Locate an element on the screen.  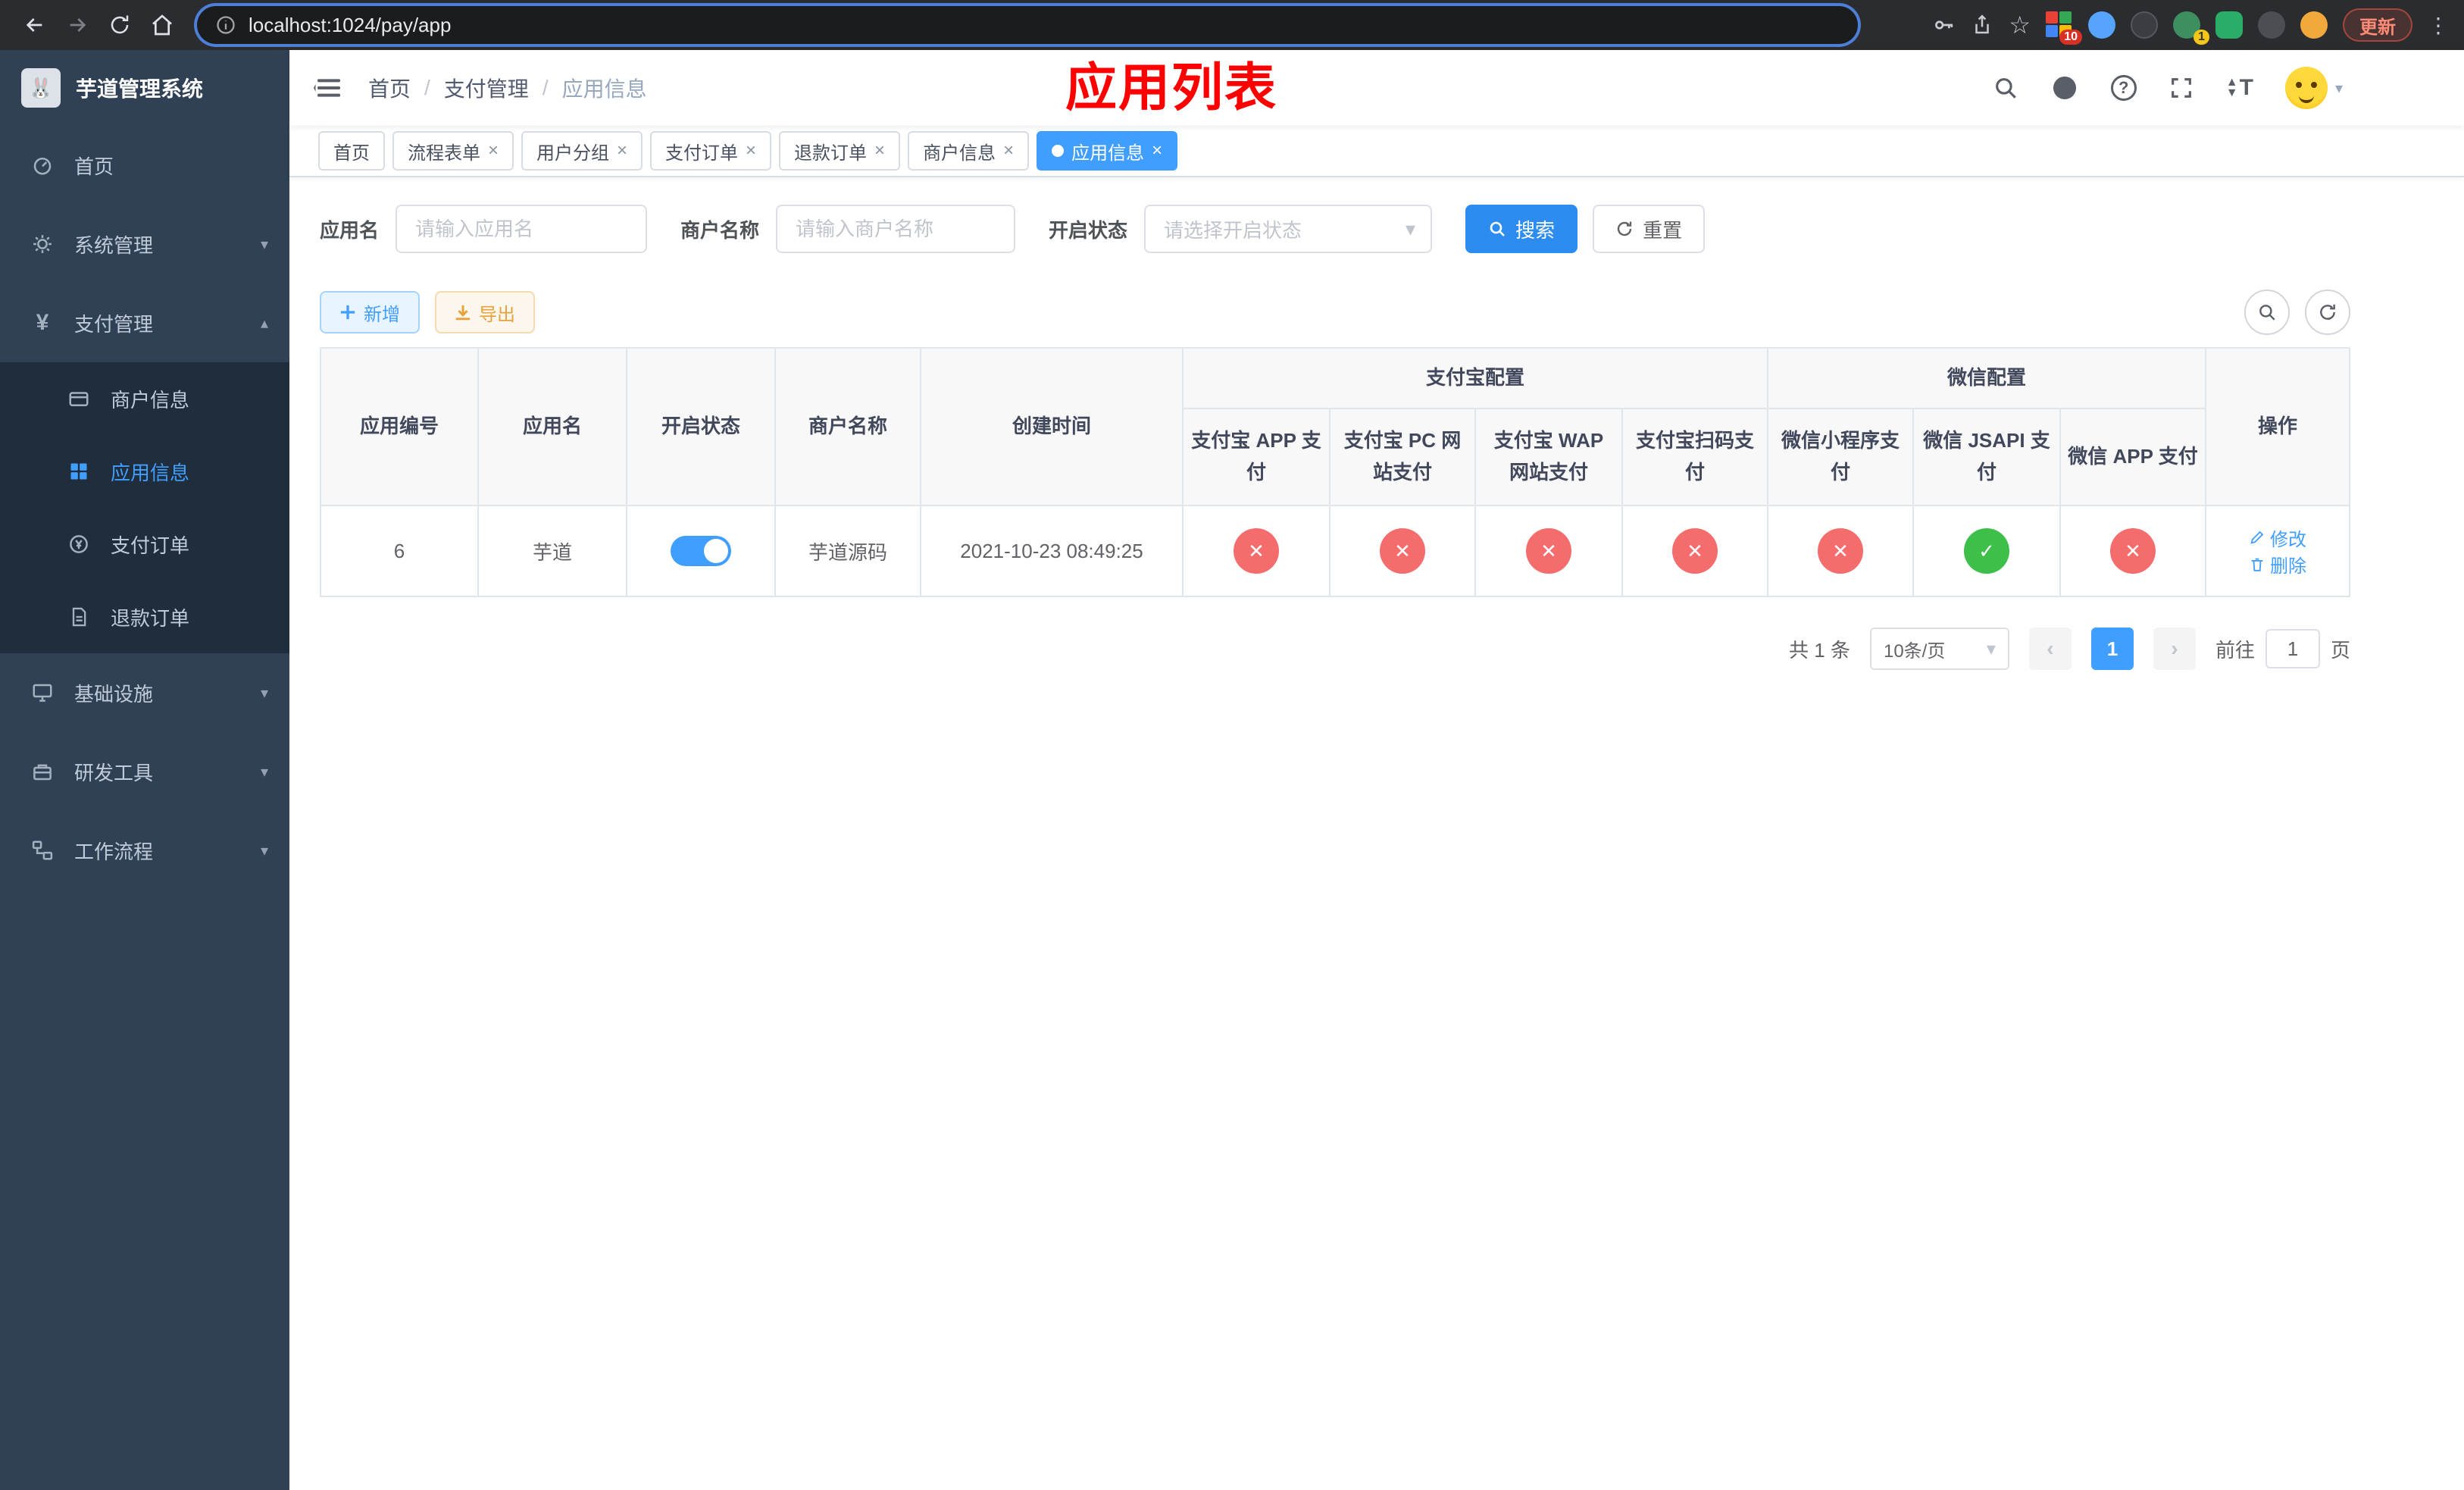
reset-button: 重置 is located at coordinates (1649, 229).